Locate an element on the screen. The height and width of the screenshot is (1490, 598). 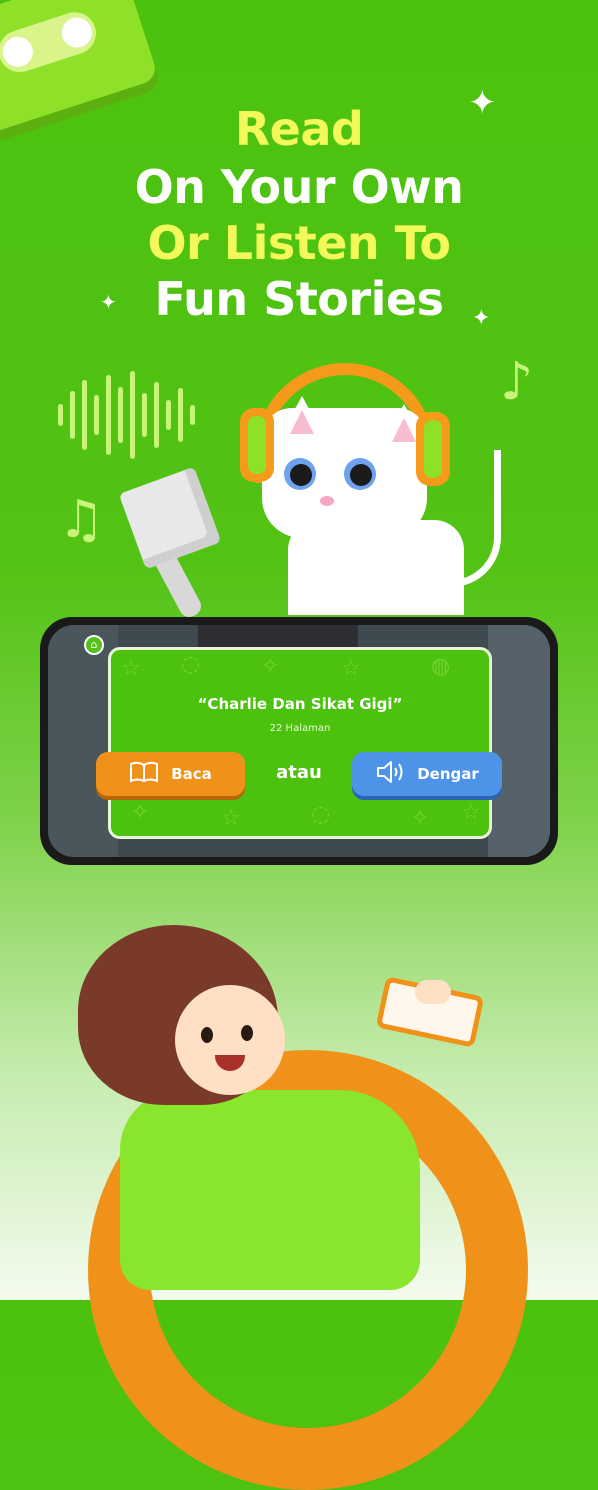
listen-button-label: Dengar is located at coordinates (448, 774).